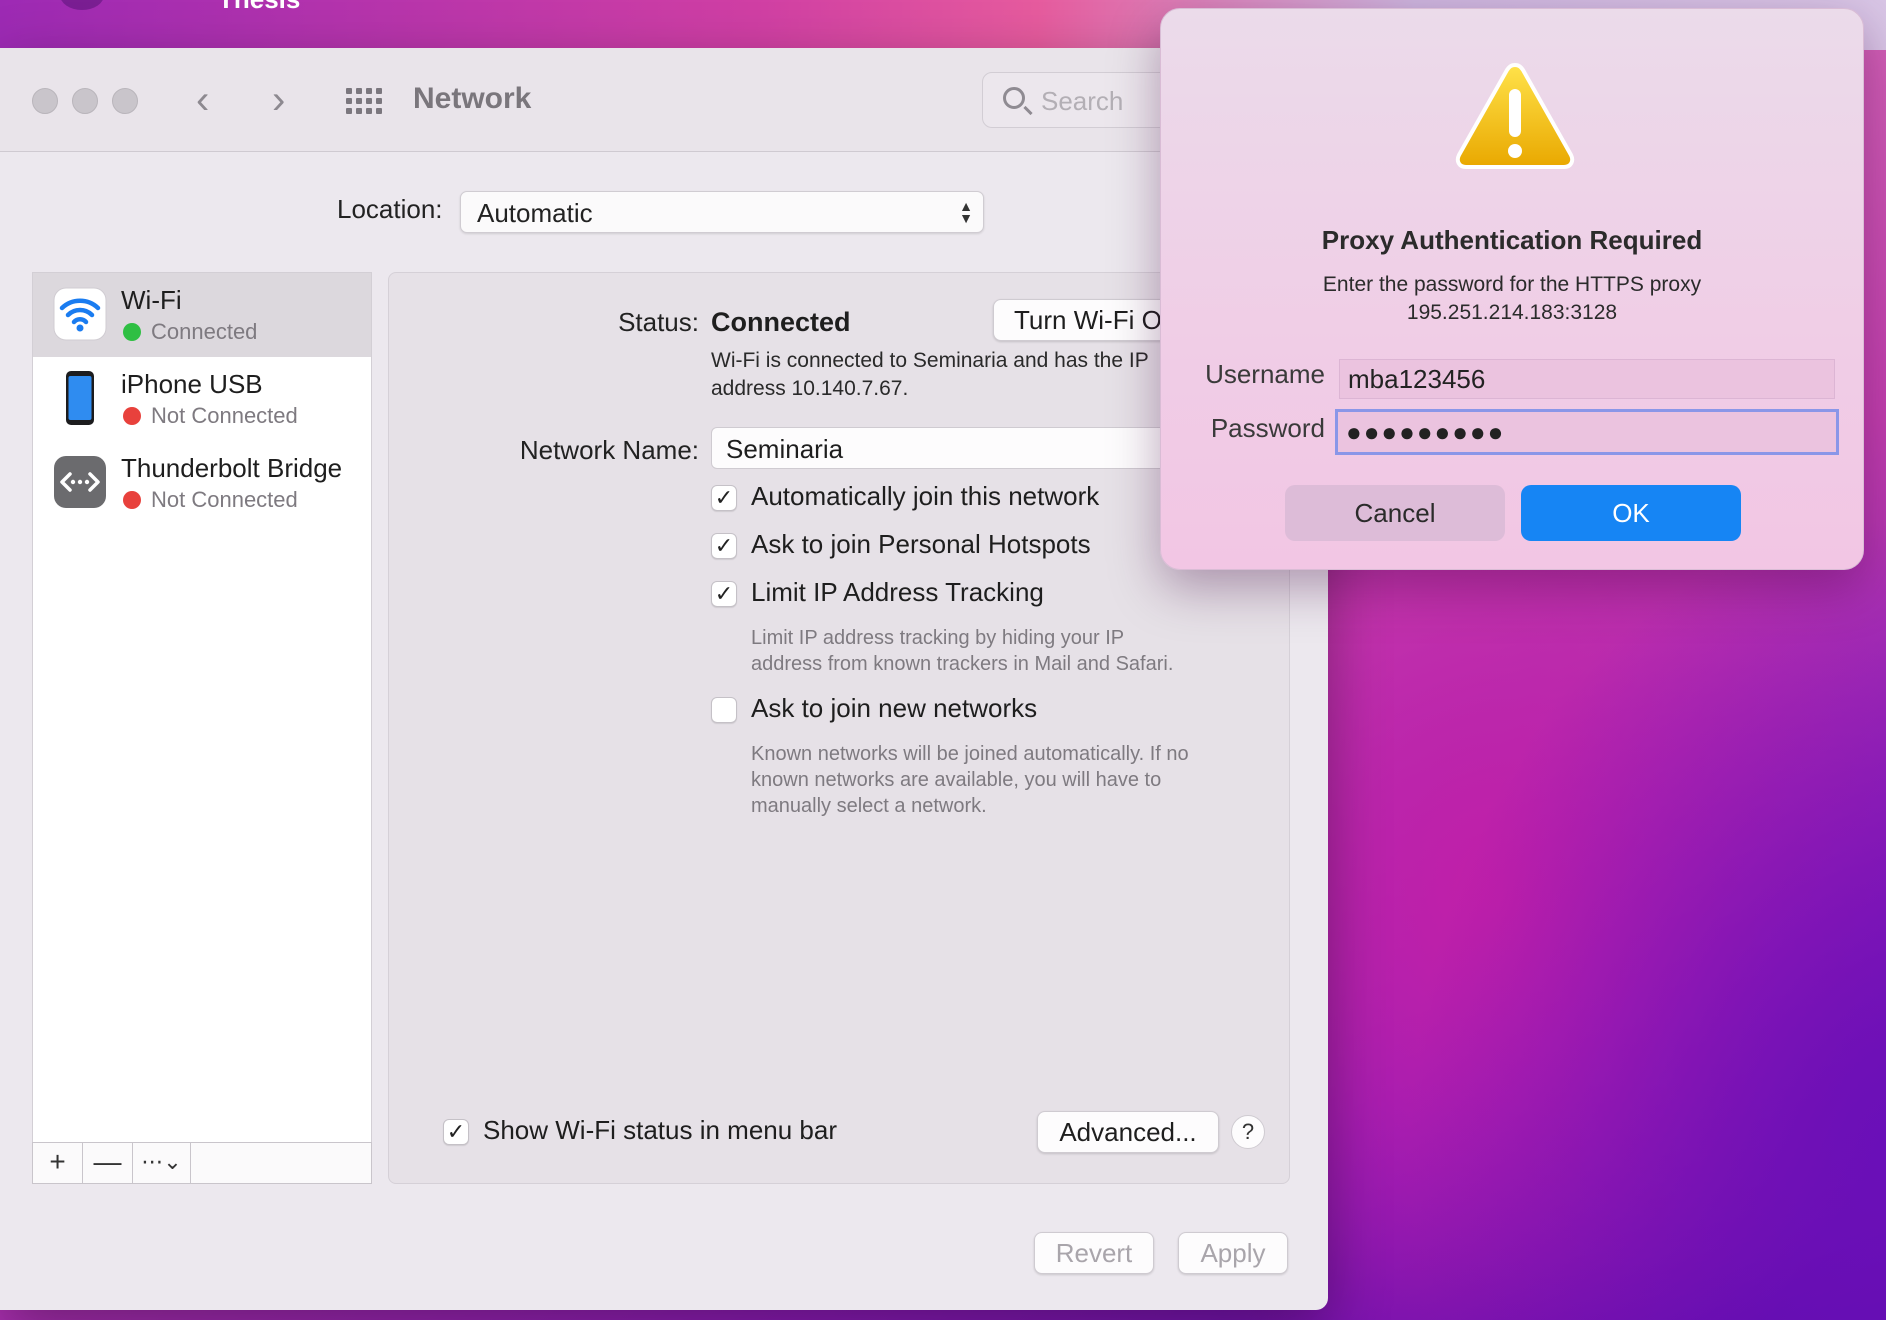 This screenshot has width=1886, height=1320. What do you see at coordinates (664, 100) in the screenshot?
I see `window-toolbar: ‹ › Network` at bounding box center [664, 100].